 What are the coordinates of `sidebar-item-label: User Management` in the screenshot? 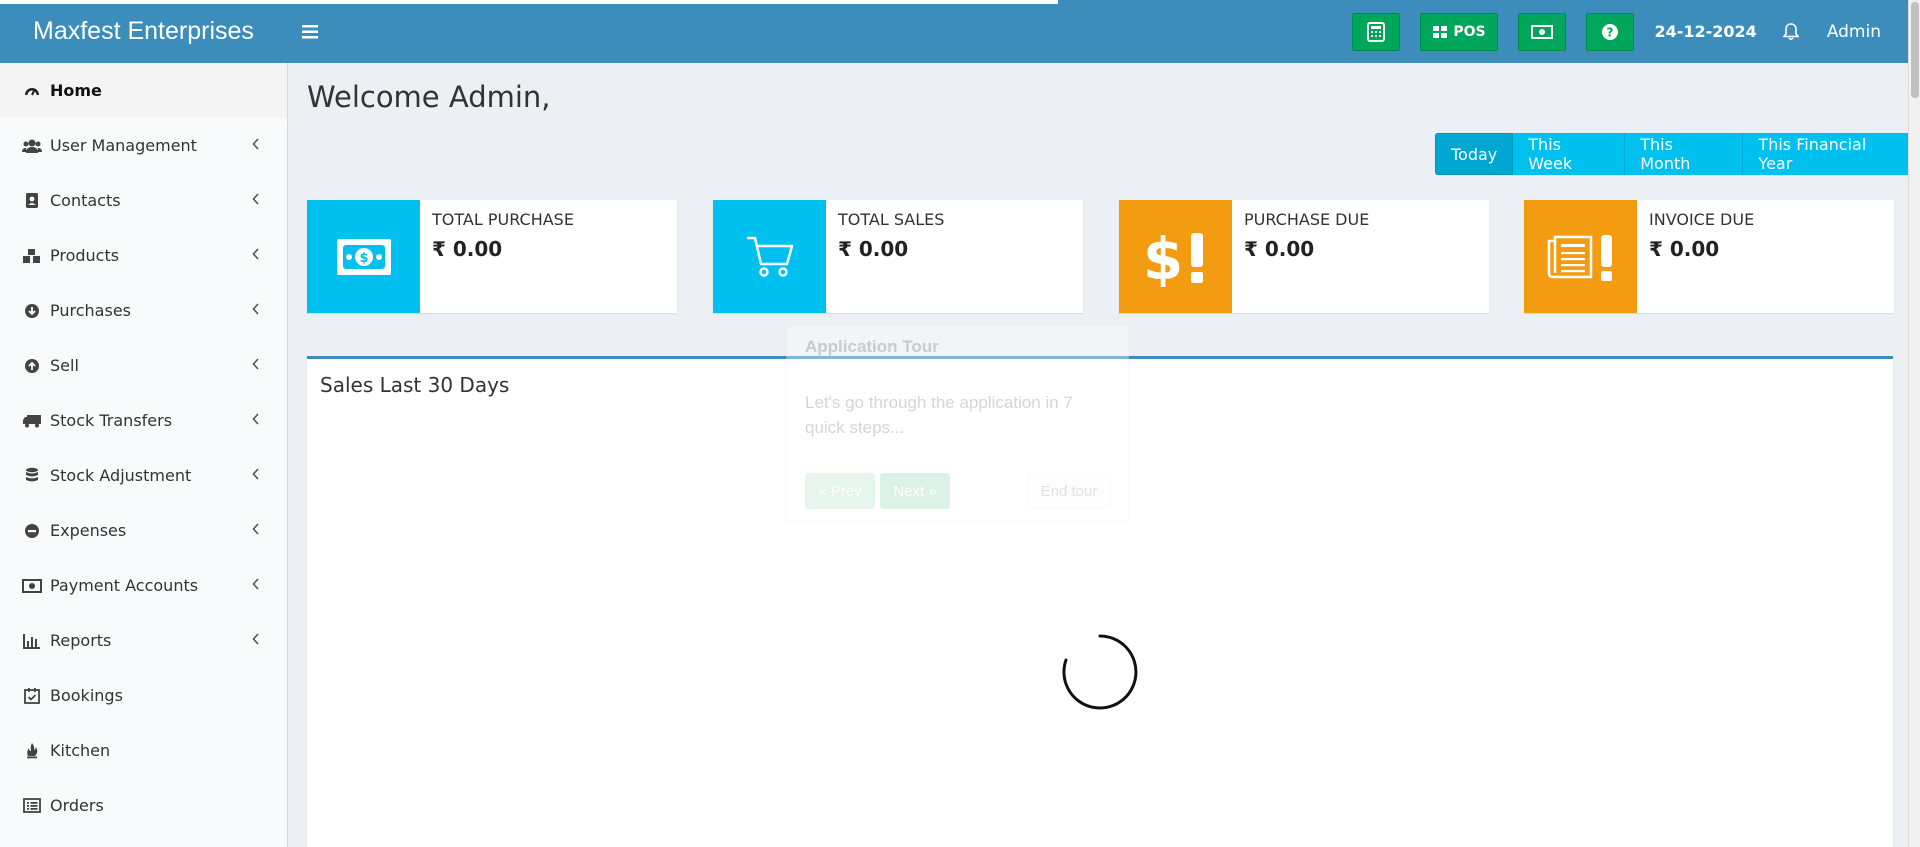 It's located at (123, 145).